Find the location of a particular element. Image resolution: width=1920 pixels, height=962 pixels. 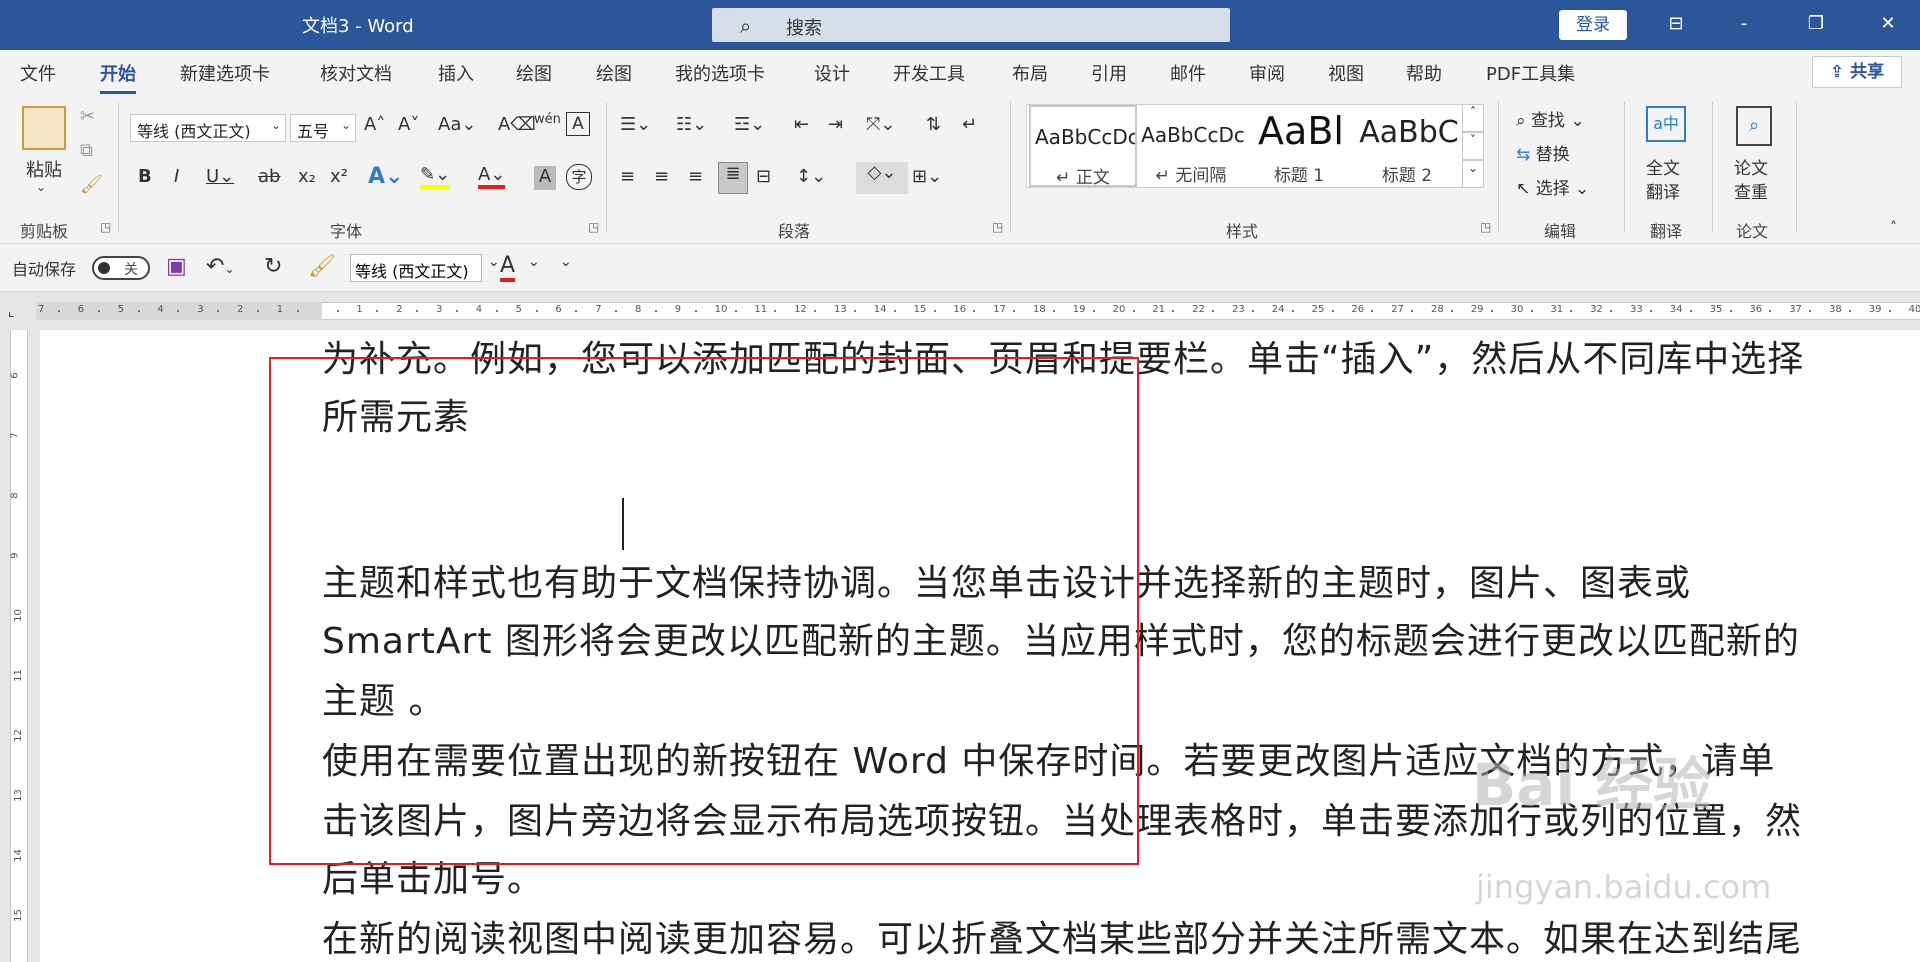

find-button: ⌕ 查找 ⌄ is located at coordinates (1550, 118).